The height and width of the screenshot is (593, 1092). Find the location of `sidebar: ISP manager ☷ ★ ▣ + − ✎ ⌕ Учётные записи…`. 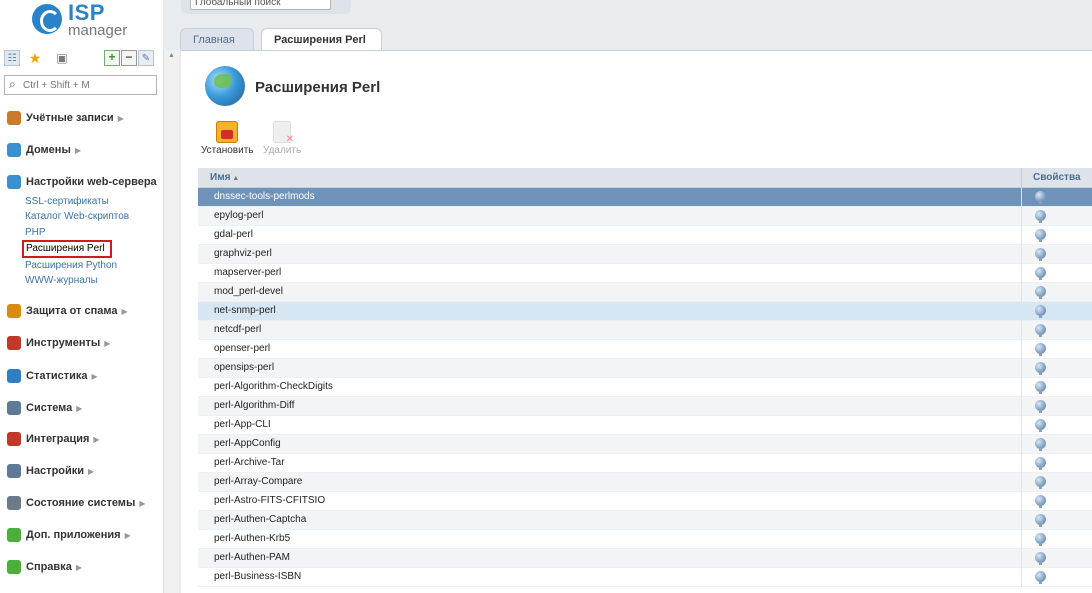

sidebar: ISP manager ☷ ★ ▣ + − ✎ ⌕ Учётные записи… is located at coordinates (81, 296).